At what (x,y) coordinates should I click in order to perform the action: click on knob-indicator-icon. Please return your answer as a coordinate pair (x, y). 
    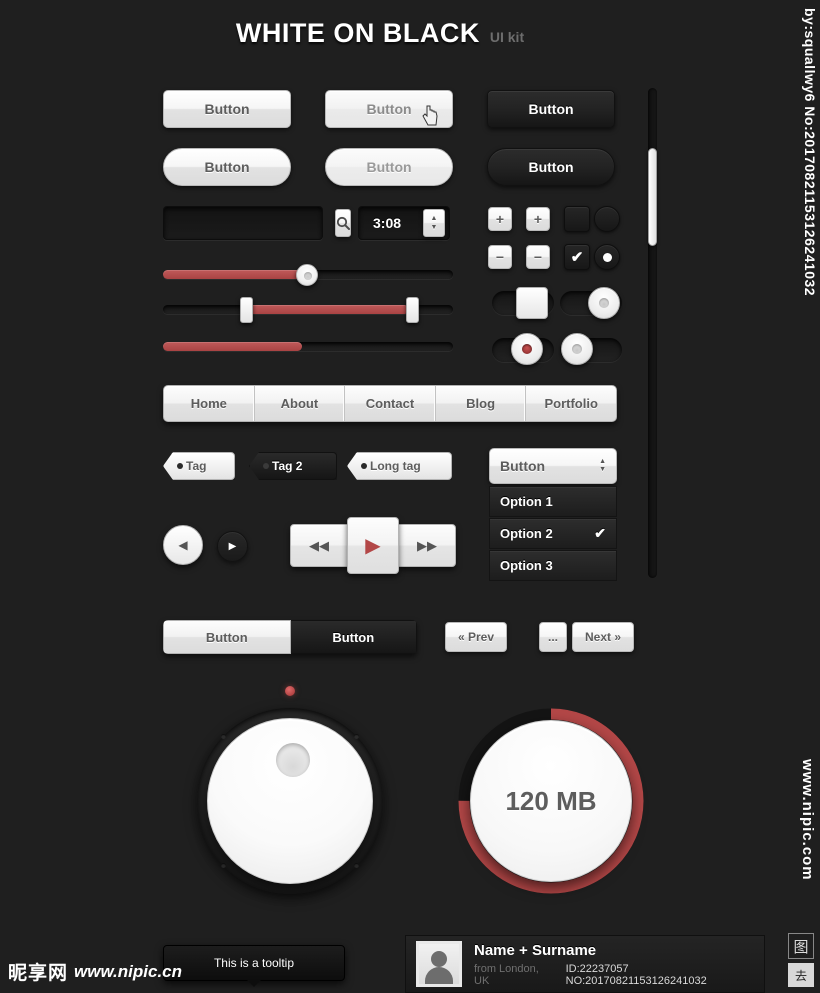
    Looking at the image, I should click on (293, 760).